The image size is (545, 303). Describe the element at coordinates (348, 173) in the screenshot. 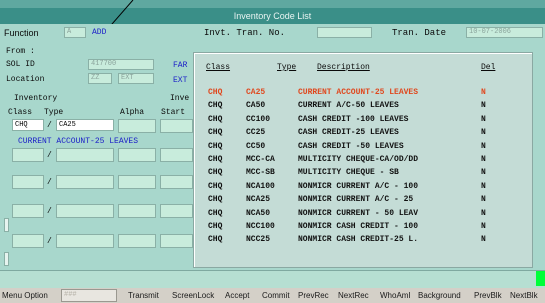

I see `popup-cell-description: MULTICITY CHEQUE - SB` at that location.